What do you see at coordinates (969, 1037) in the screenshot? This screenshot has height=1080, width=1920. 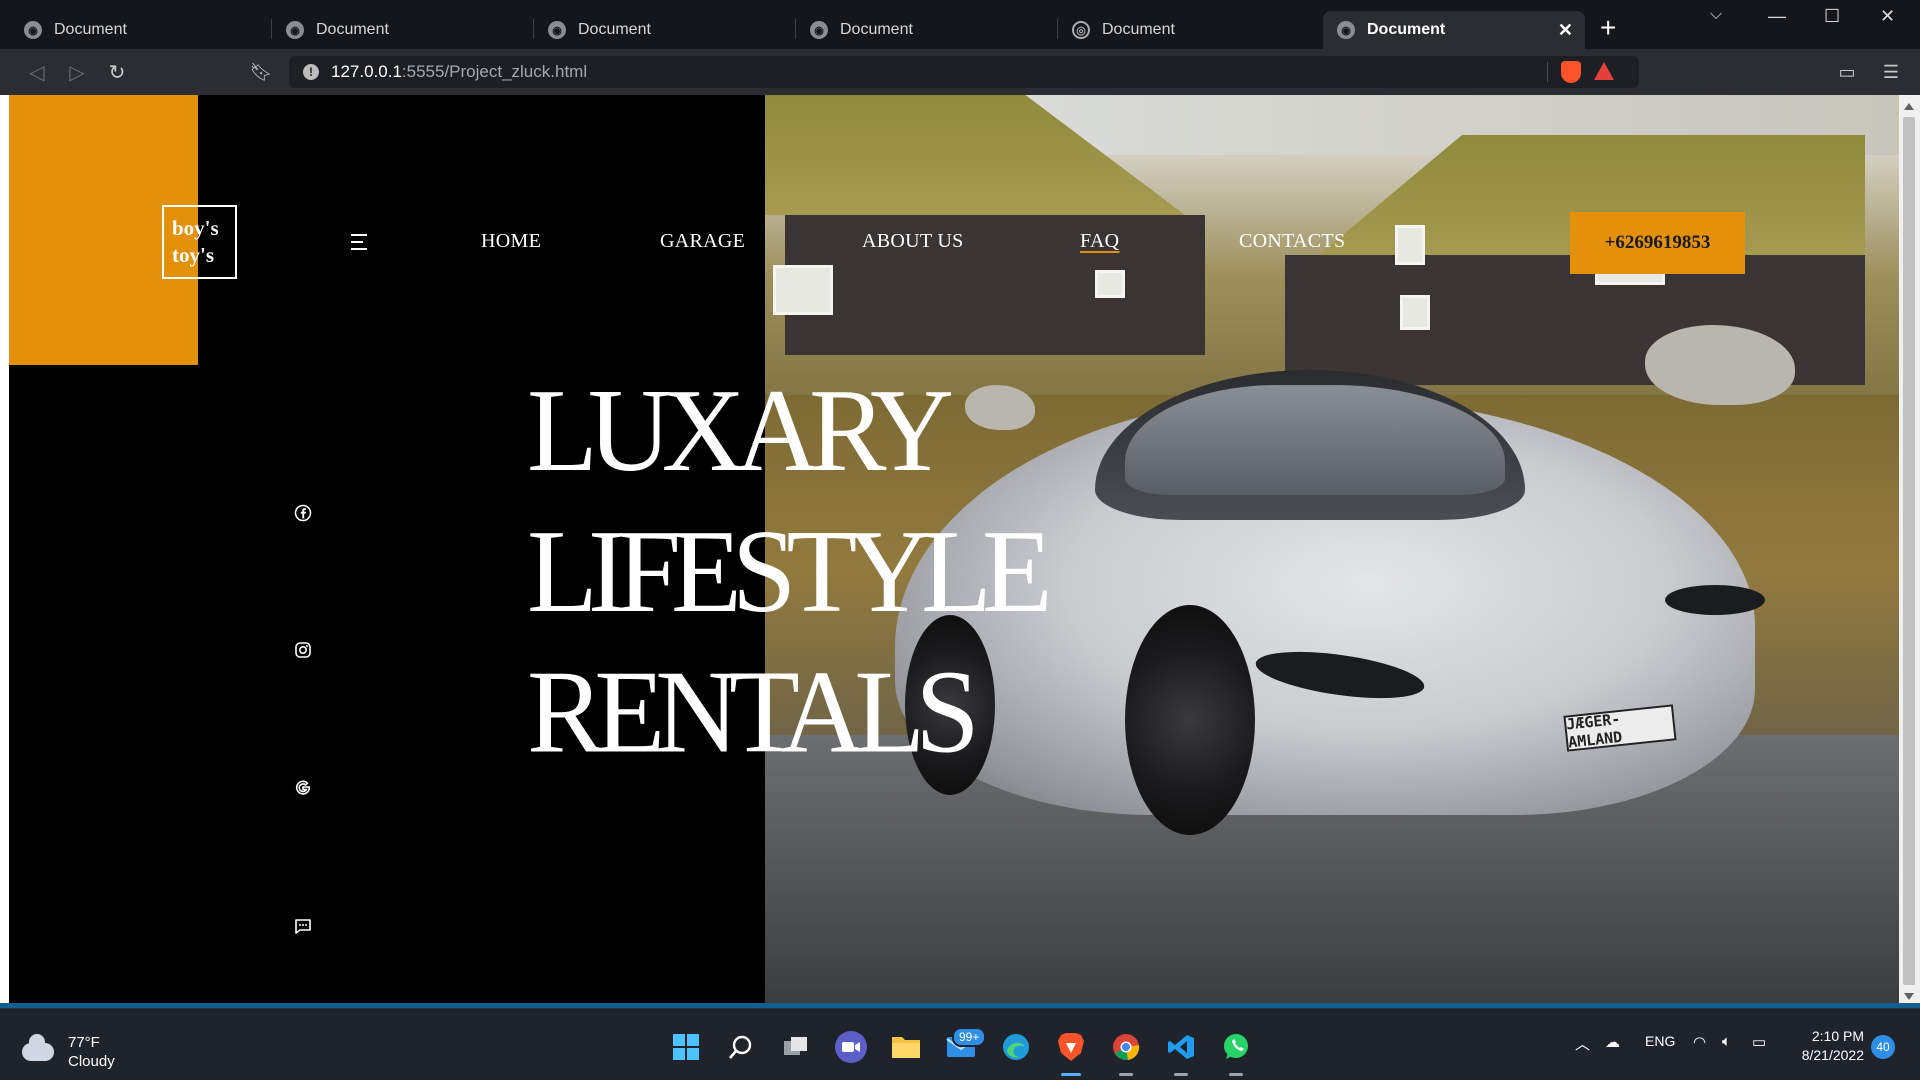 I see `mail-badge: 99+` at bounding box center [969, 1037].